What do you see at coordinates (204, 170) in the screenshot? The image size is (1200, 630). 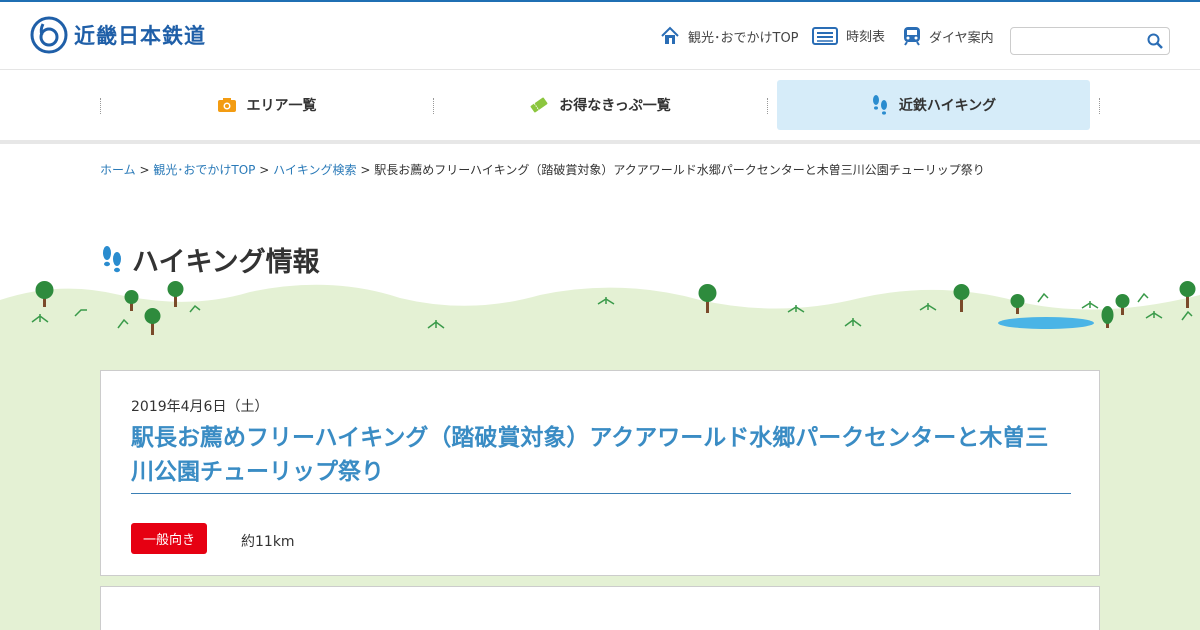 I see `breadcrumb-link-sightseeing-top: 観光･おでかけTOP` at bounding box center [204, 170].